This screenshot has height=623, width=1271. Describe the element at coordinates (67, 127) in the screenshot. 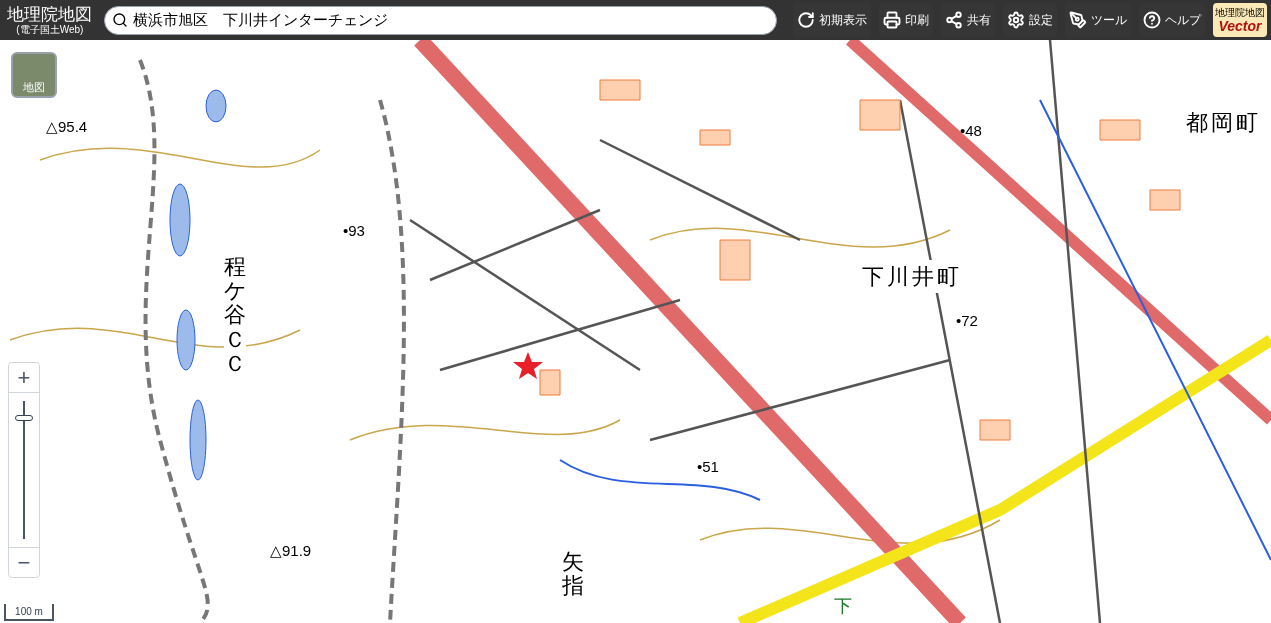

I see `map-label: △95.4` at that location.